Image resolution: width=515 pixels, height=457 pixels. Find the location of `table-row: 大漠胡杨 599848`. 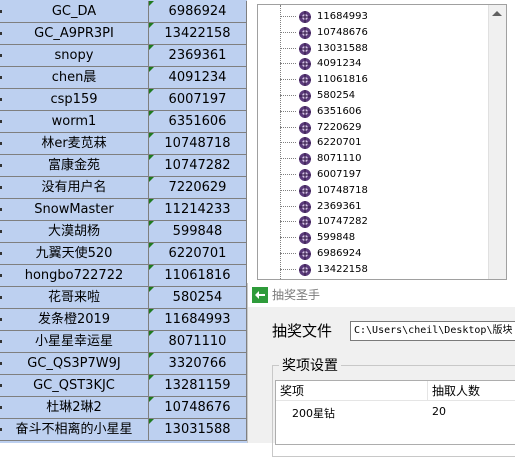

table-row: 大漠胡杨 599848 is located at coordinates (123, 232).